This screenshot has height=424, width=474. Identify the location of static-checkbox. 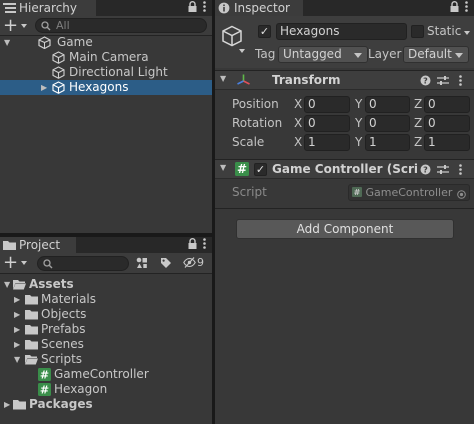
(417, 31).